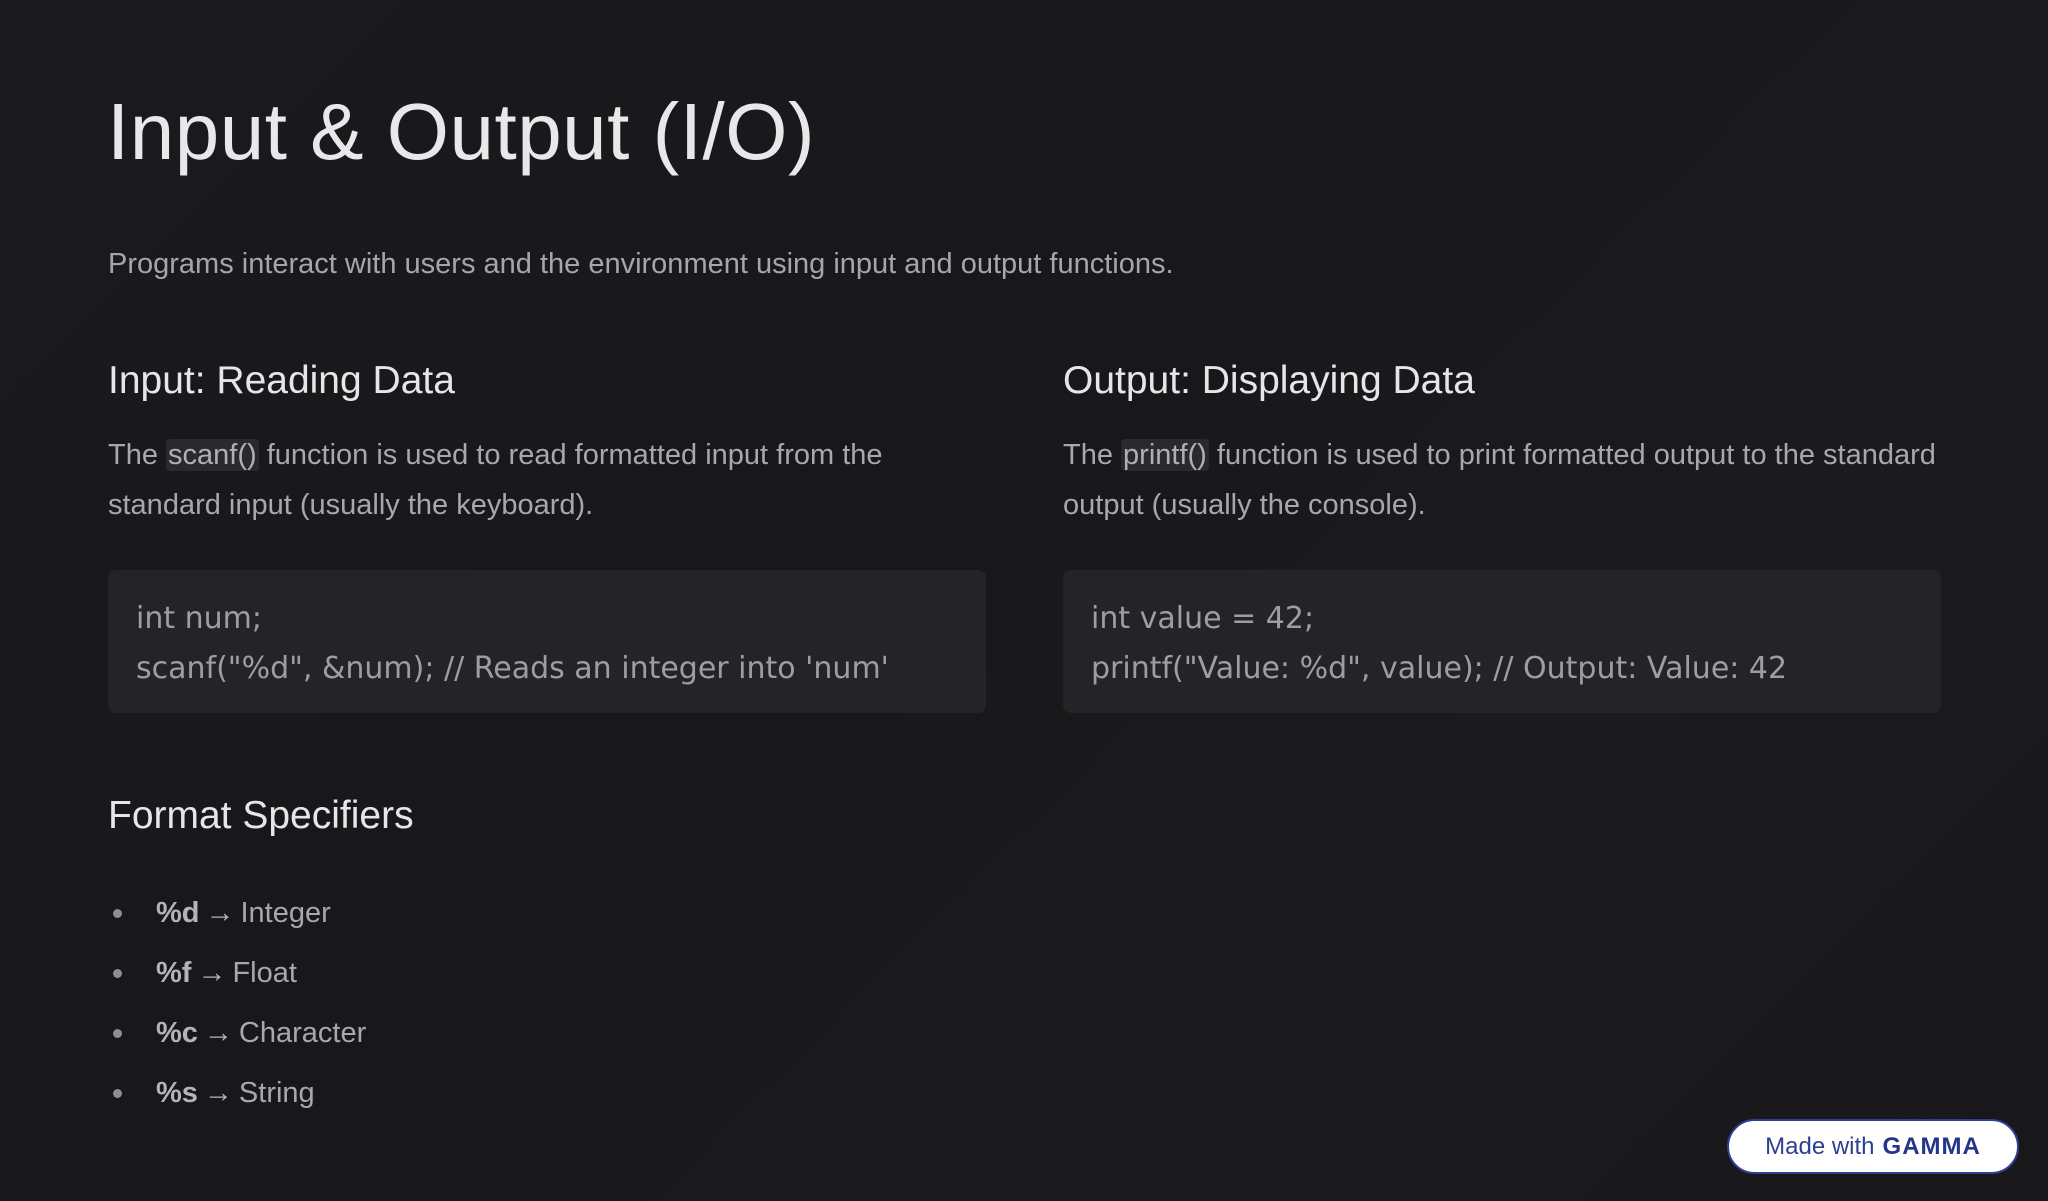 This screenshot has width=2048, height=1201. Describe the element at coordinates (461, 131) in the screenshot. I see `slide-title: Input & Output (I/O)` at that location.